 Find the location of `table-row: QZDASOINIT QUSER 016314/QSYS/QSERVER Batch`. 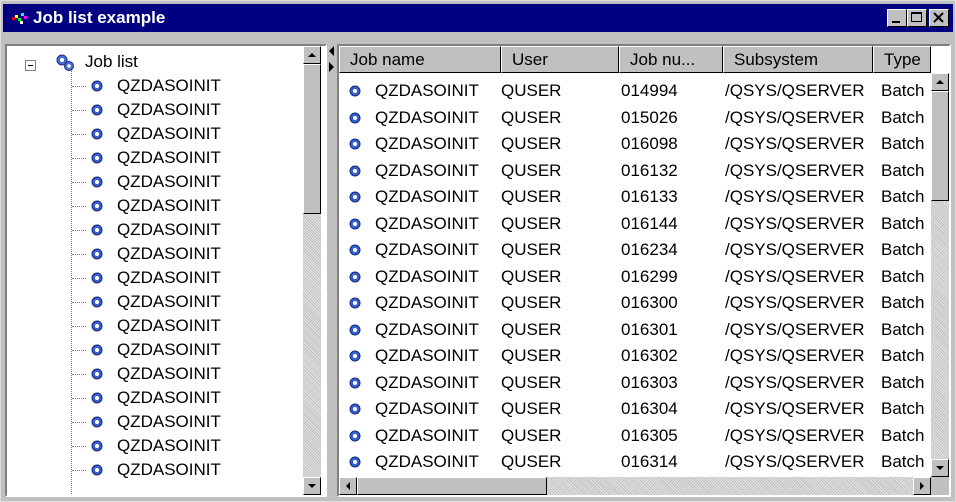

table-row: QZDASOINIT QUSER 016314/QSYS/QSERVER Batch is located at coordinates (635, 462).